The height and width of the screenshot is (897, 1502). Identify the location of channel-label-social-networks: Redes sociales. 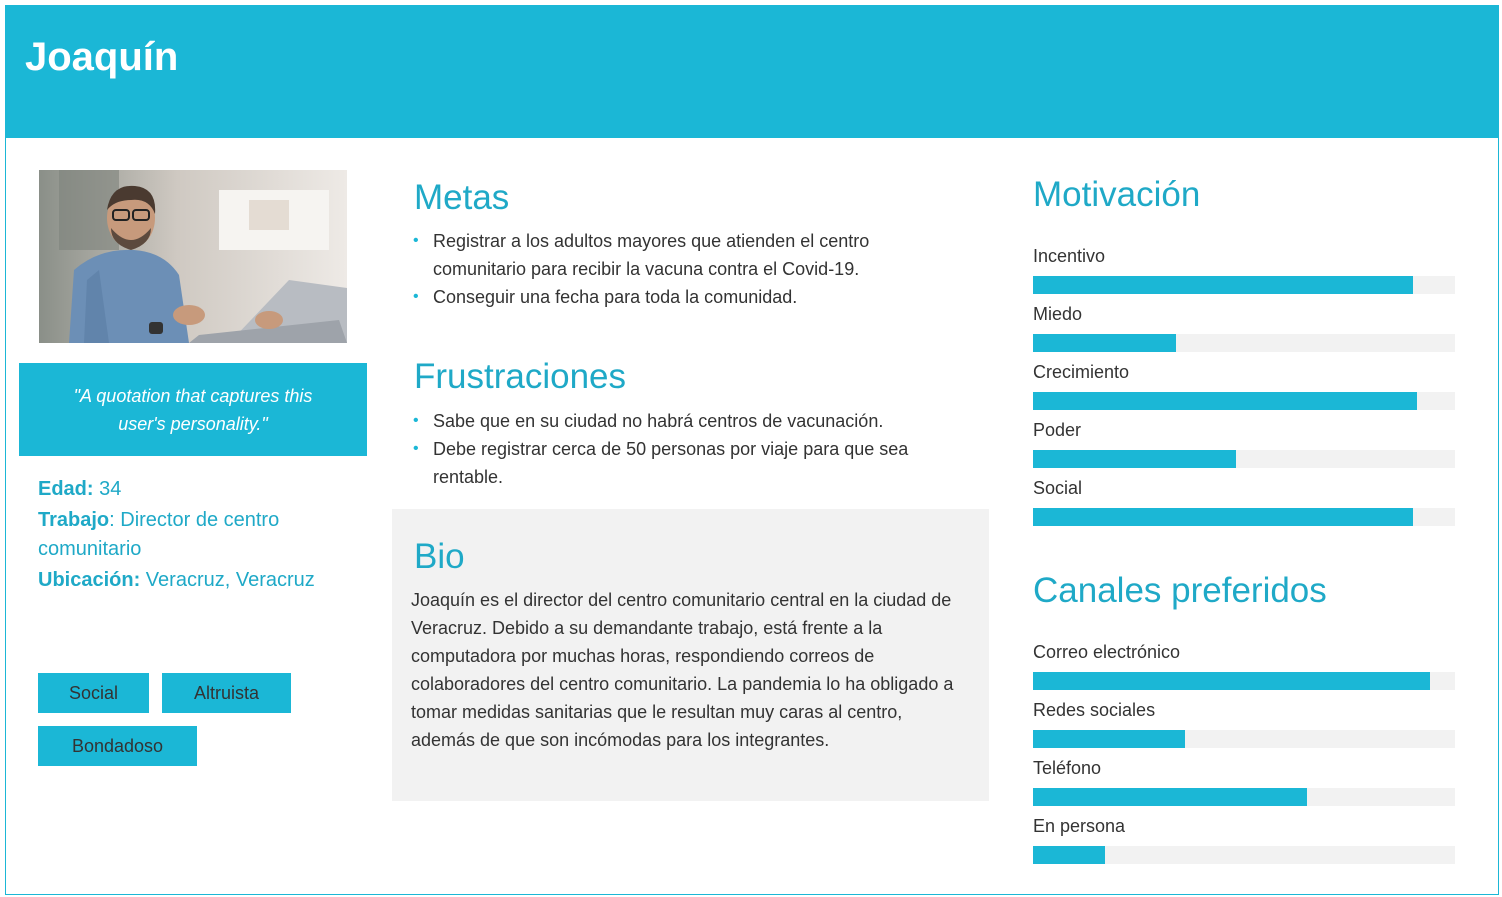
(1094, 710).